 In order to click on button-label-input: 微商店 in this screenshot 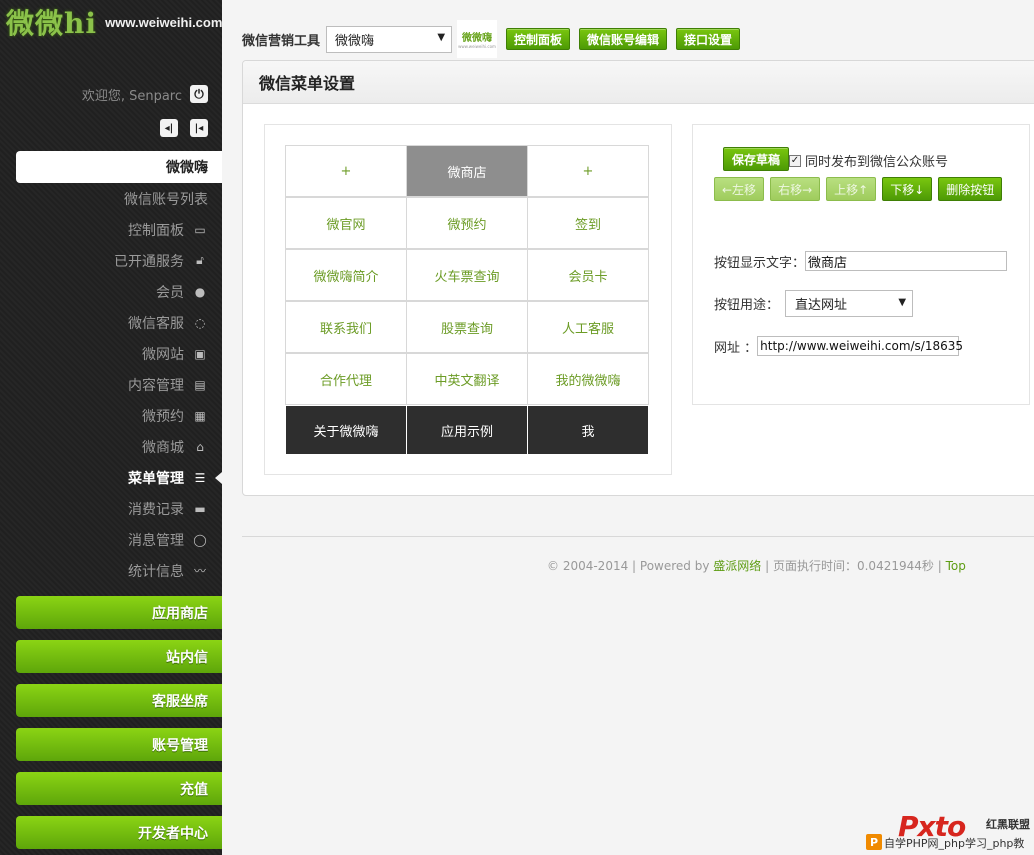, I will do `click(906, 261)`.